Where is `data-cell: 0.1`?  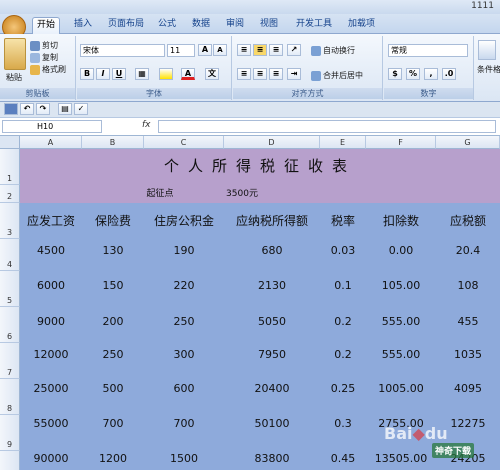
data-cell: 0.1 is located at coordinates (343, 285).